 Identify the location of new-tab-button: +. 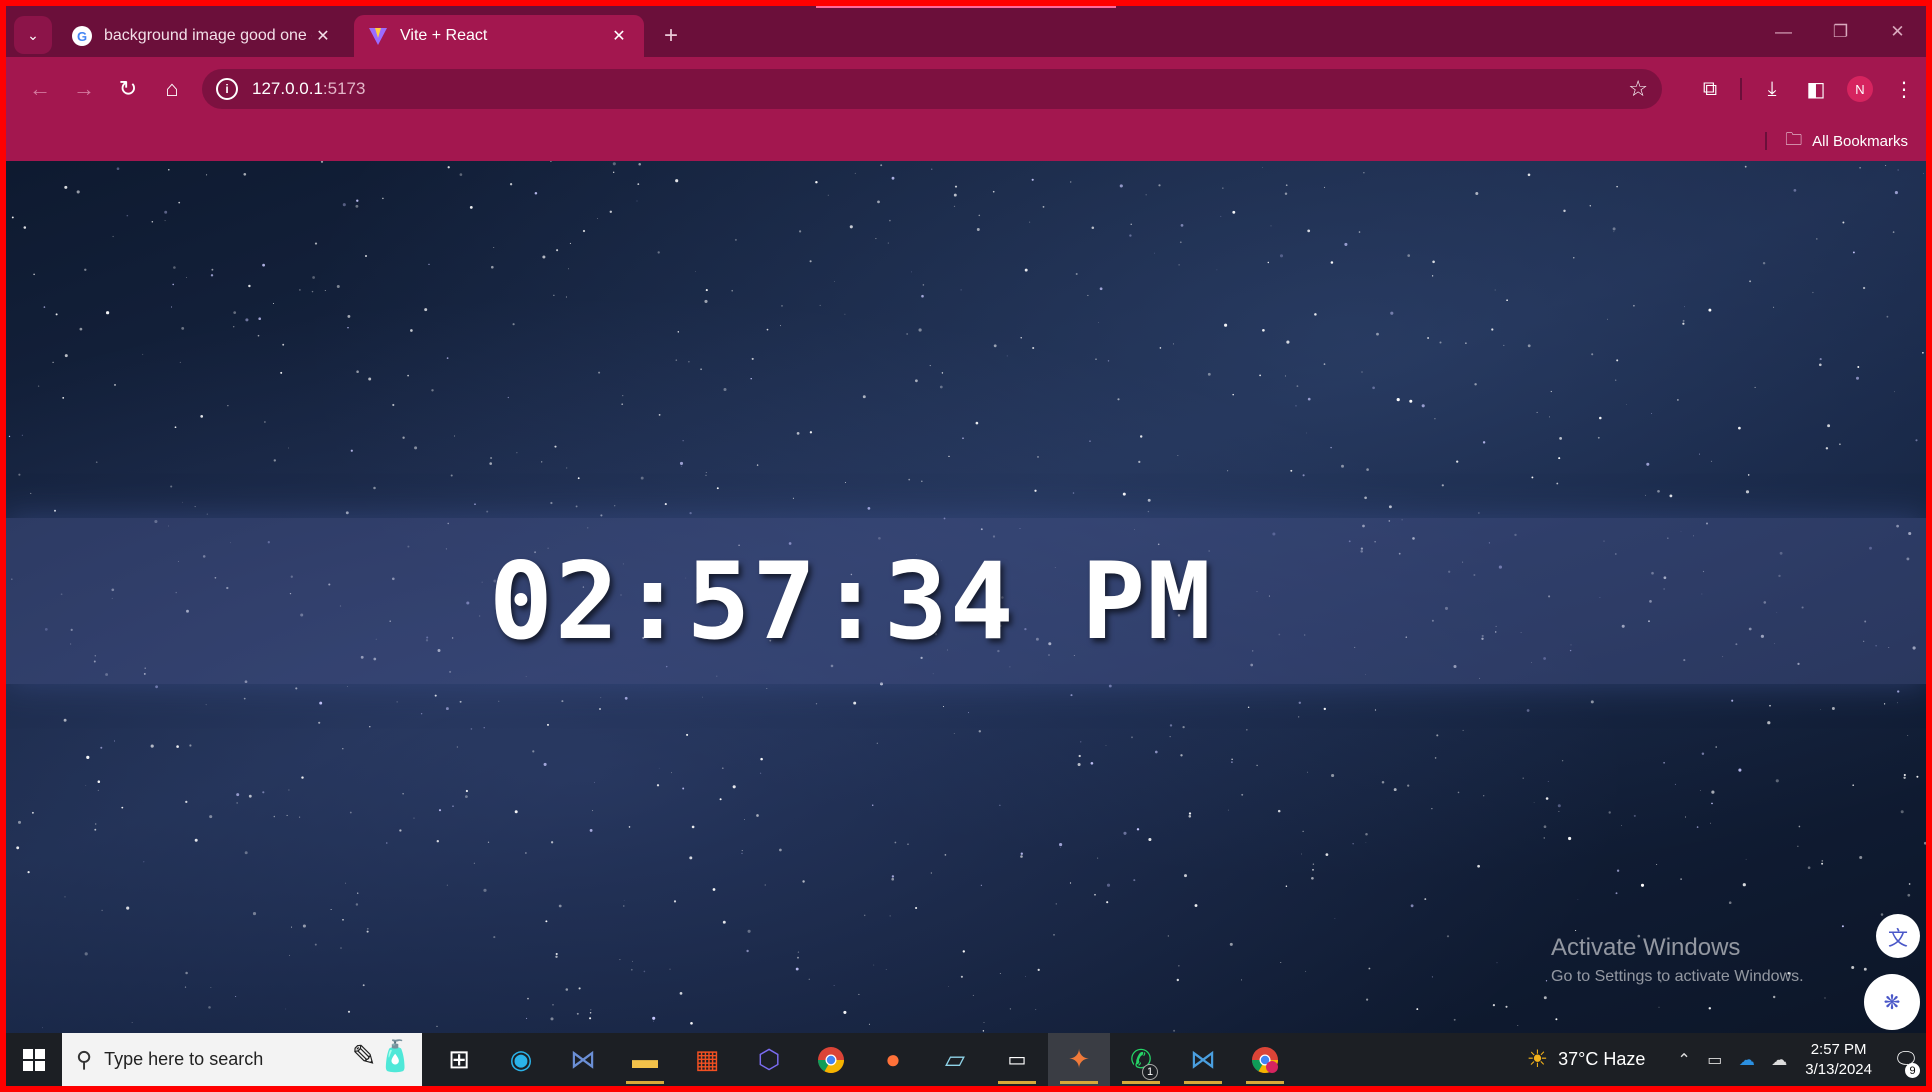
(671, 36).